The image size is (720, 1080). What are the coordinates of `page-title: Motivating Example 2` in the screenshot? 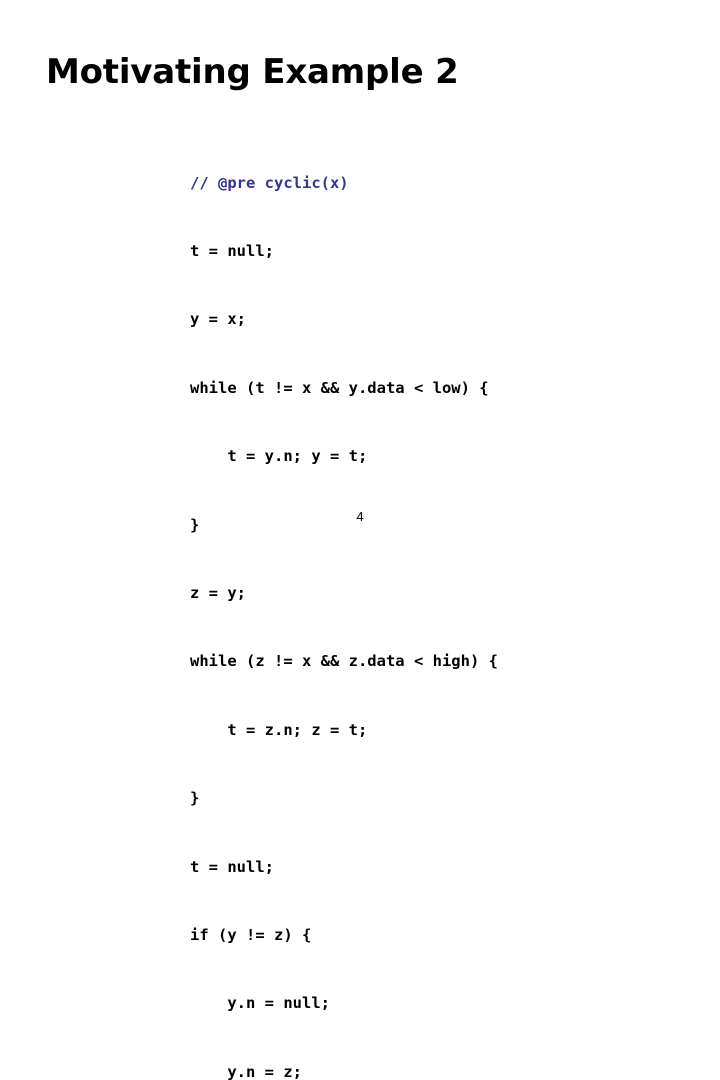 It's located at (252, 72).